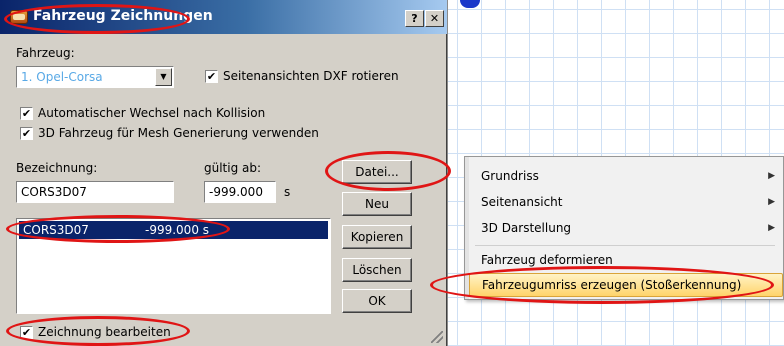 The image size is (784, 346). What do you see at coordinates (625, 245) in the screenshot?
I see `menu-separator` at bounding box center [625, 245].